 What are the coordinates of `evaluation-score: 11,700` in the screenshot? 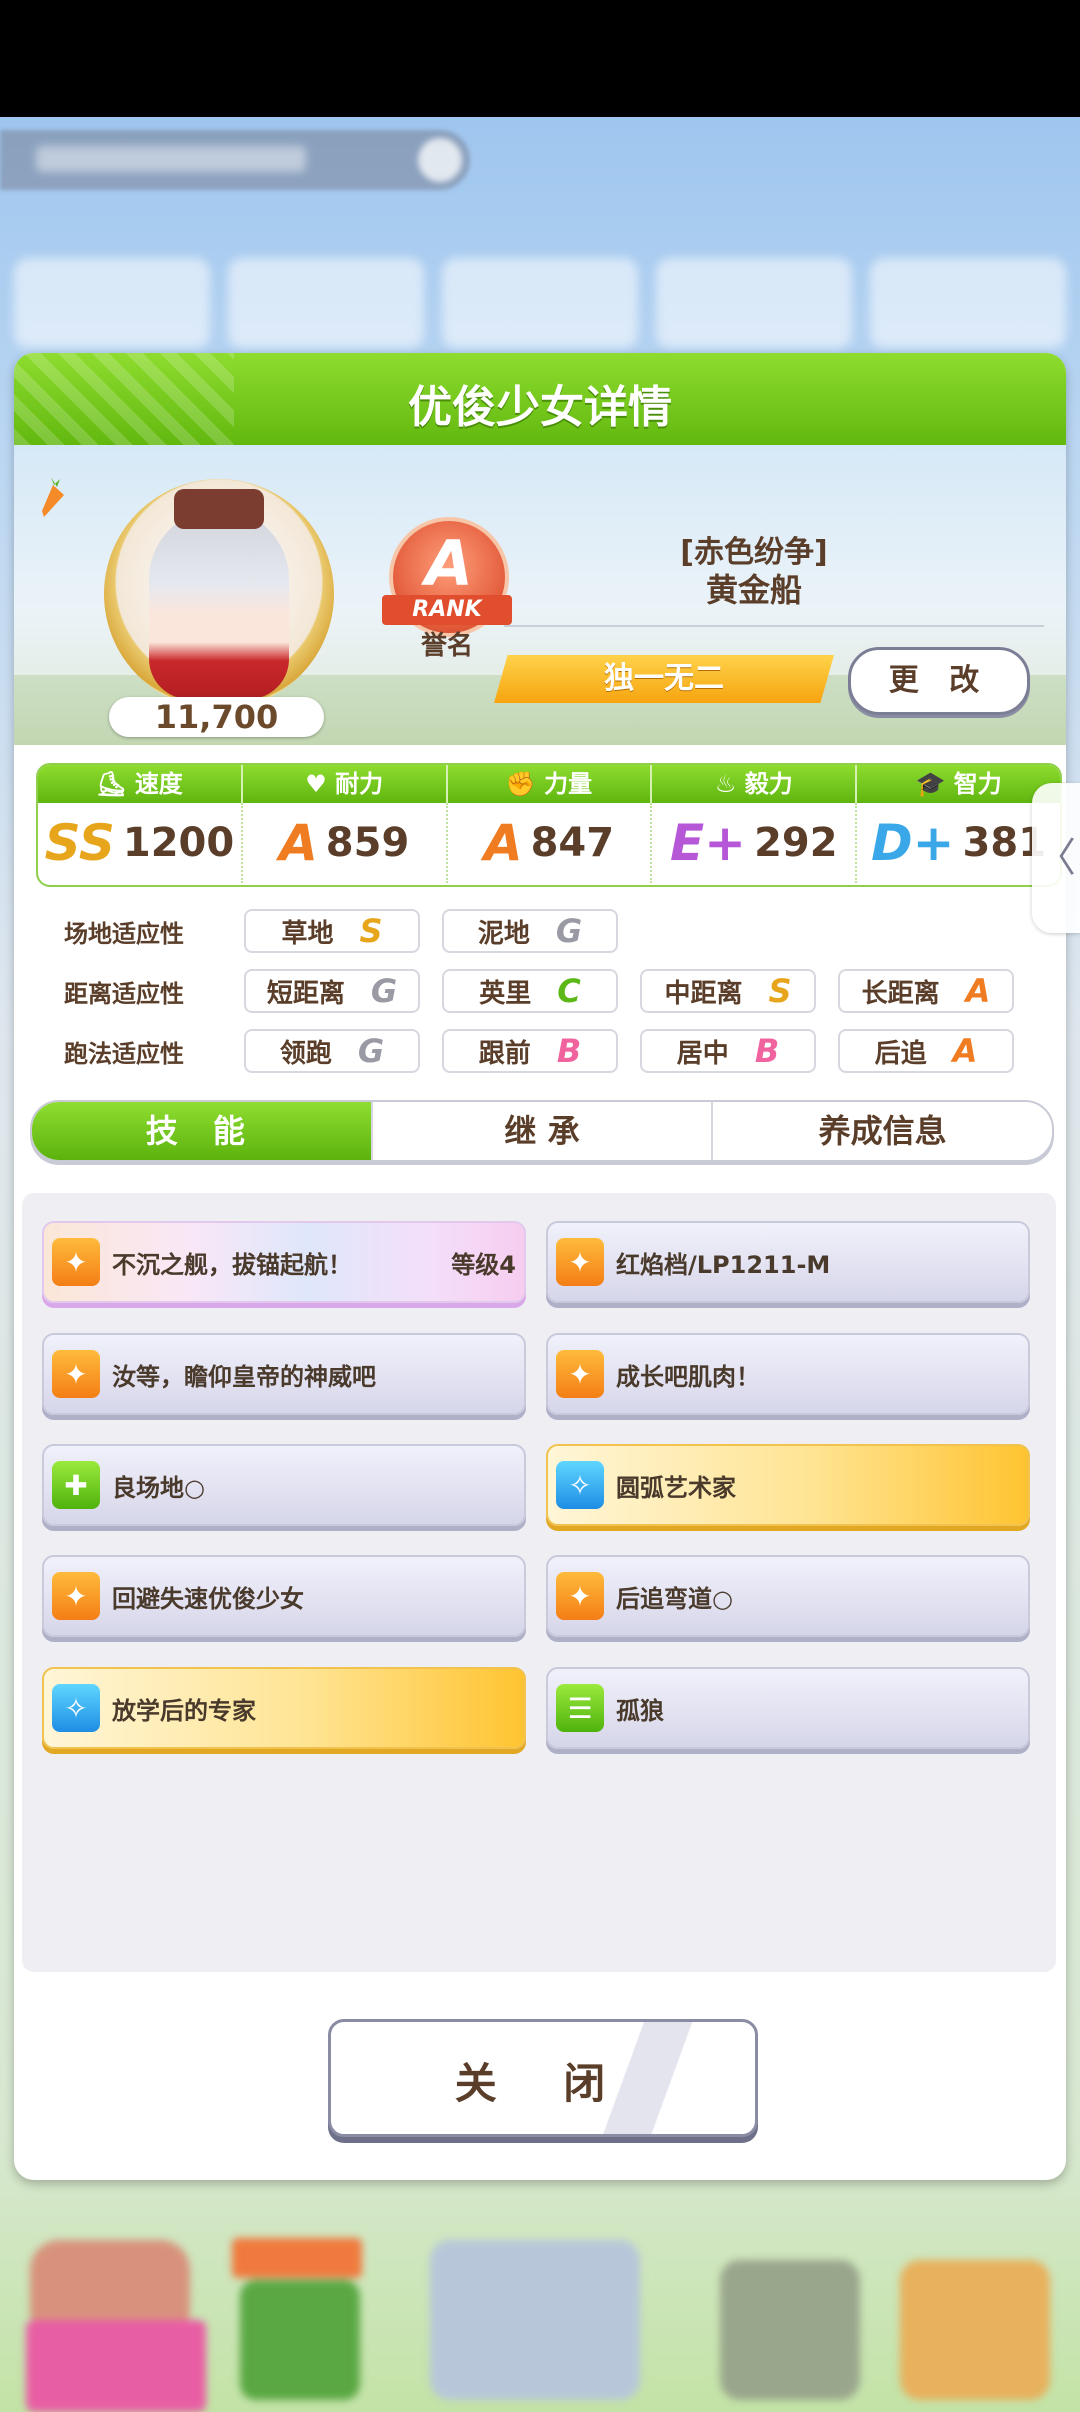 It's located at (216, 717).